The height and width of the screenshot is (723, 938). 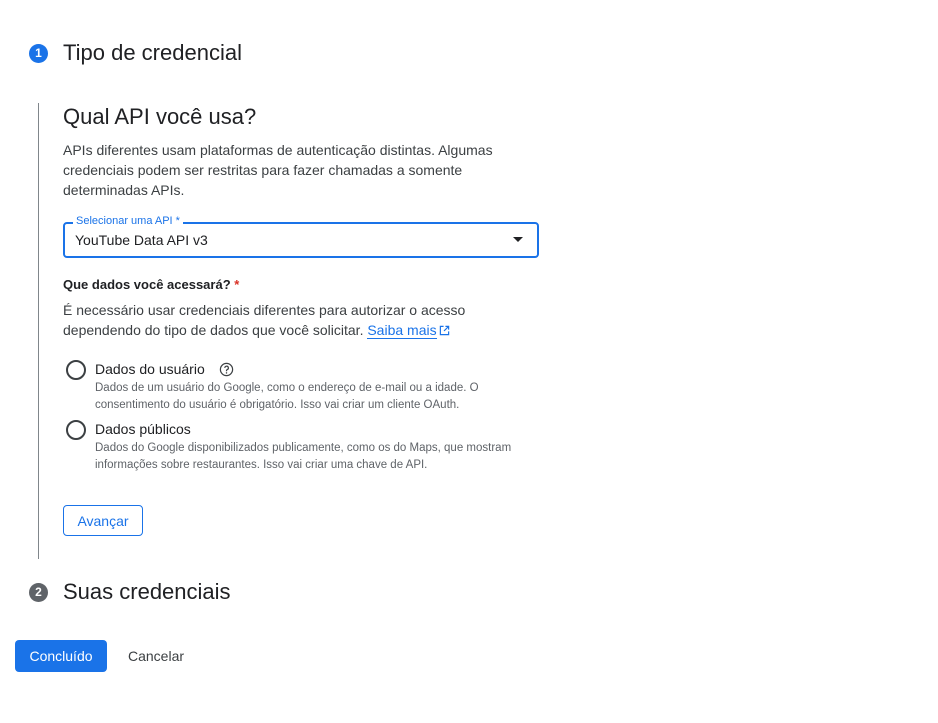 What do you see at coordinates (237, 284) in the screenshot?
I see `required-mark: *` at bounding box center [237, 284].